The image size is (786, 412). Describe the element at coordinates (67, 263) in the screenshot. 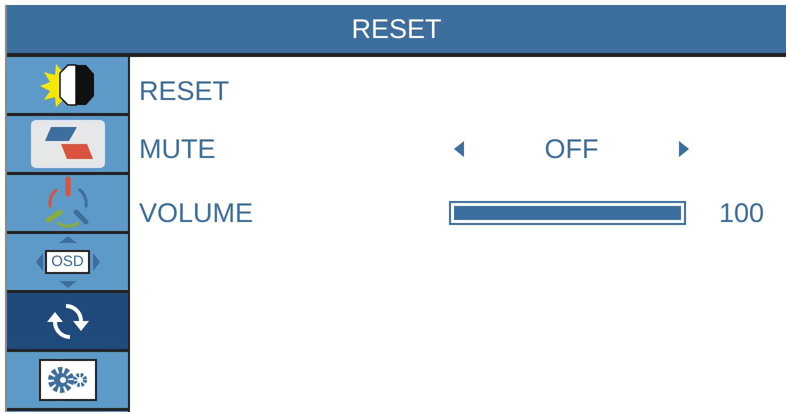

I see `menu-tab: OSD` at that location.